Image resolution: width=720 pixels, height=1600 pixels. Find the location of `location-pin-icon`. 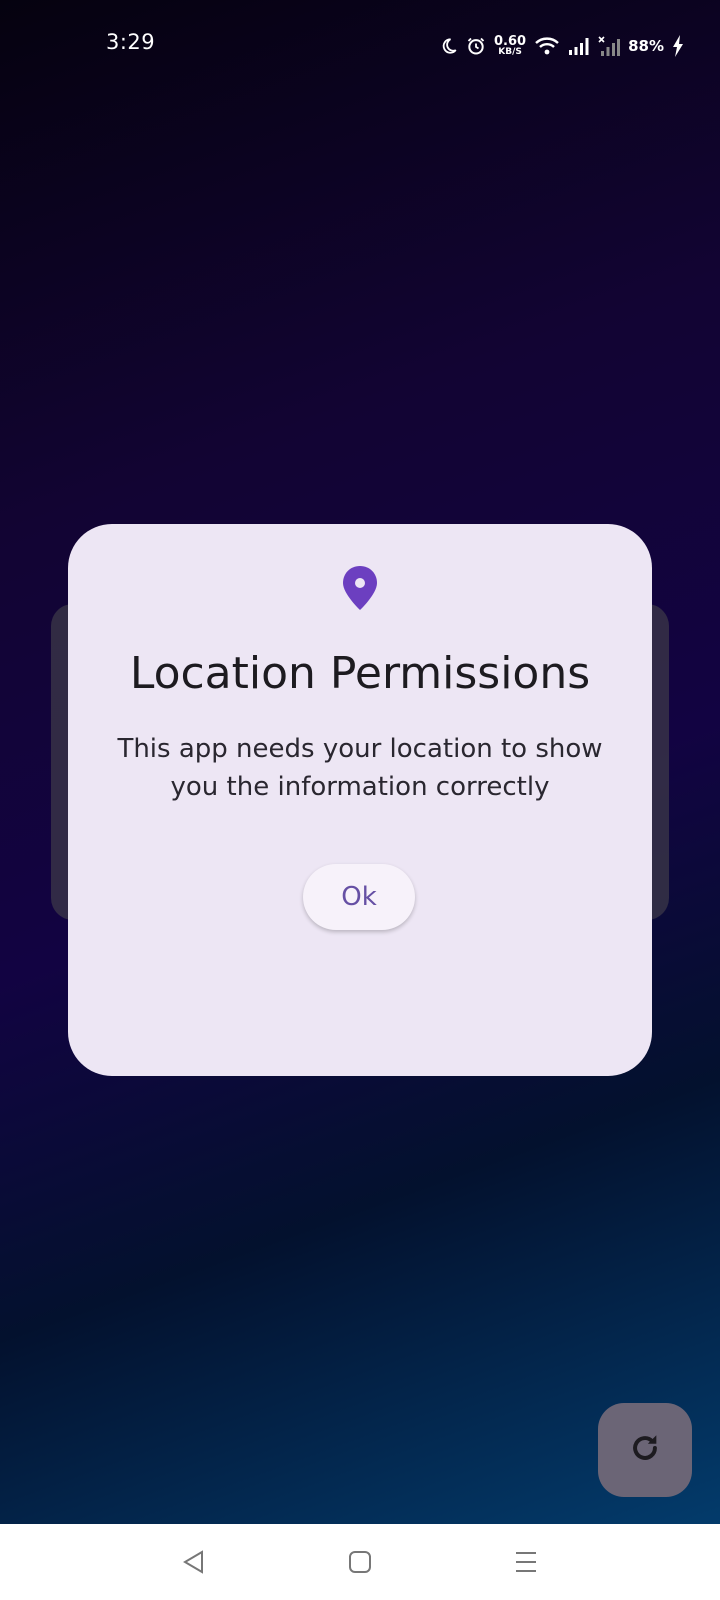

location-pin-icon is located at coordinates (360, 588).